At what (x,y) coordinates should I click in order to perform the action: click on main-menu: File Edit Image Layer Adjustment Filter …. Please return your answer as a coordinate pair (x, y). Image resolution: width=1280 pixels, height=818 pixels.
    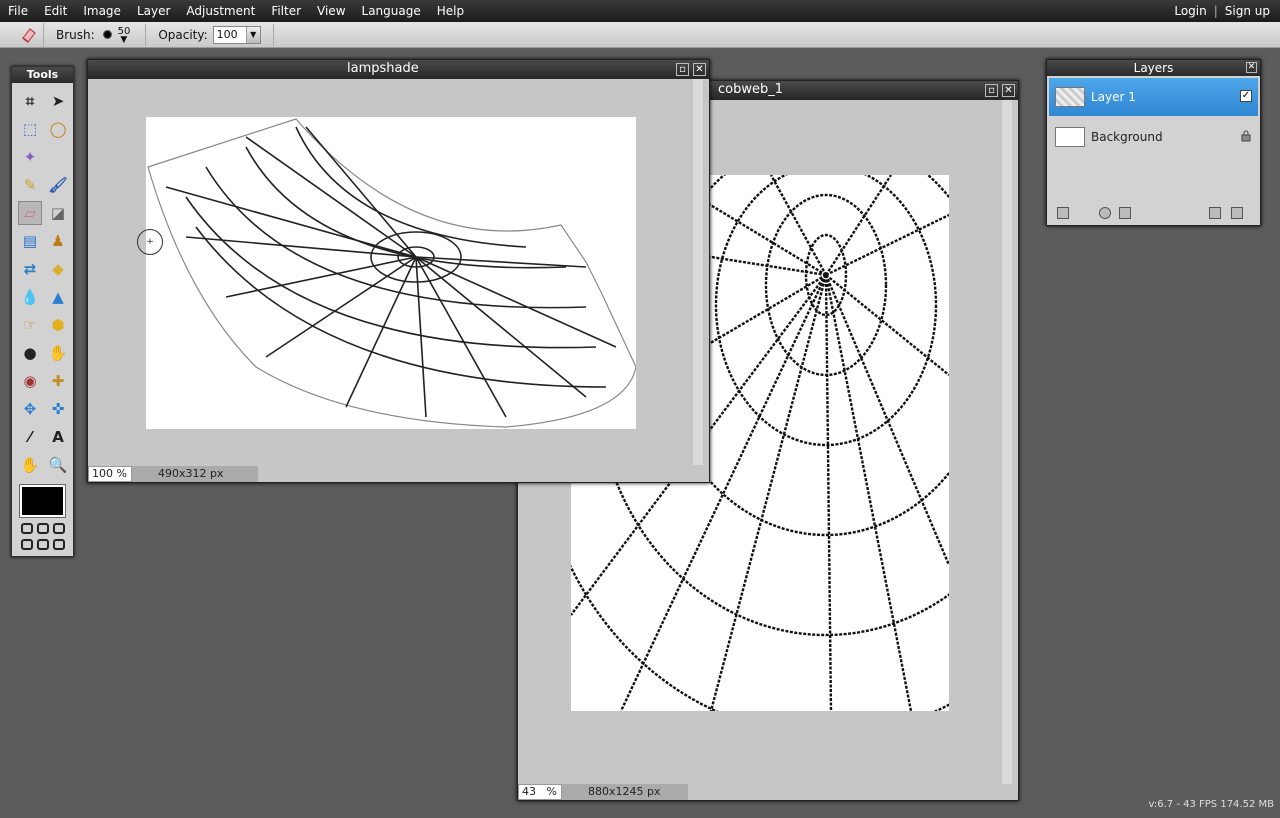
    Looking at the image, I should click on (236, 11).